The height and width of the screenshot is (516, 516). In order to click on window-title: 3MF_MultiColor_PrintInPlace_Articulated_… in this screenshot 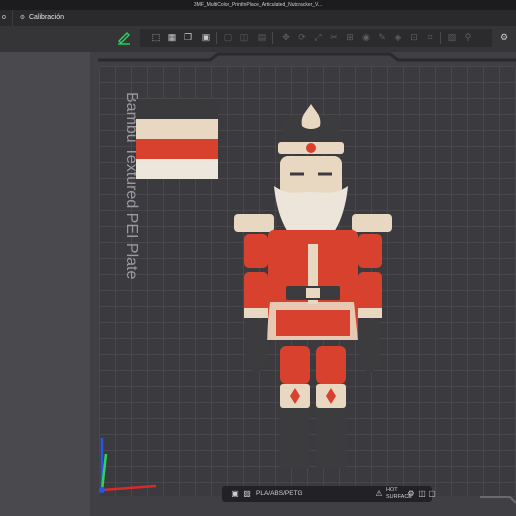, I will do `click(258, 5)`.